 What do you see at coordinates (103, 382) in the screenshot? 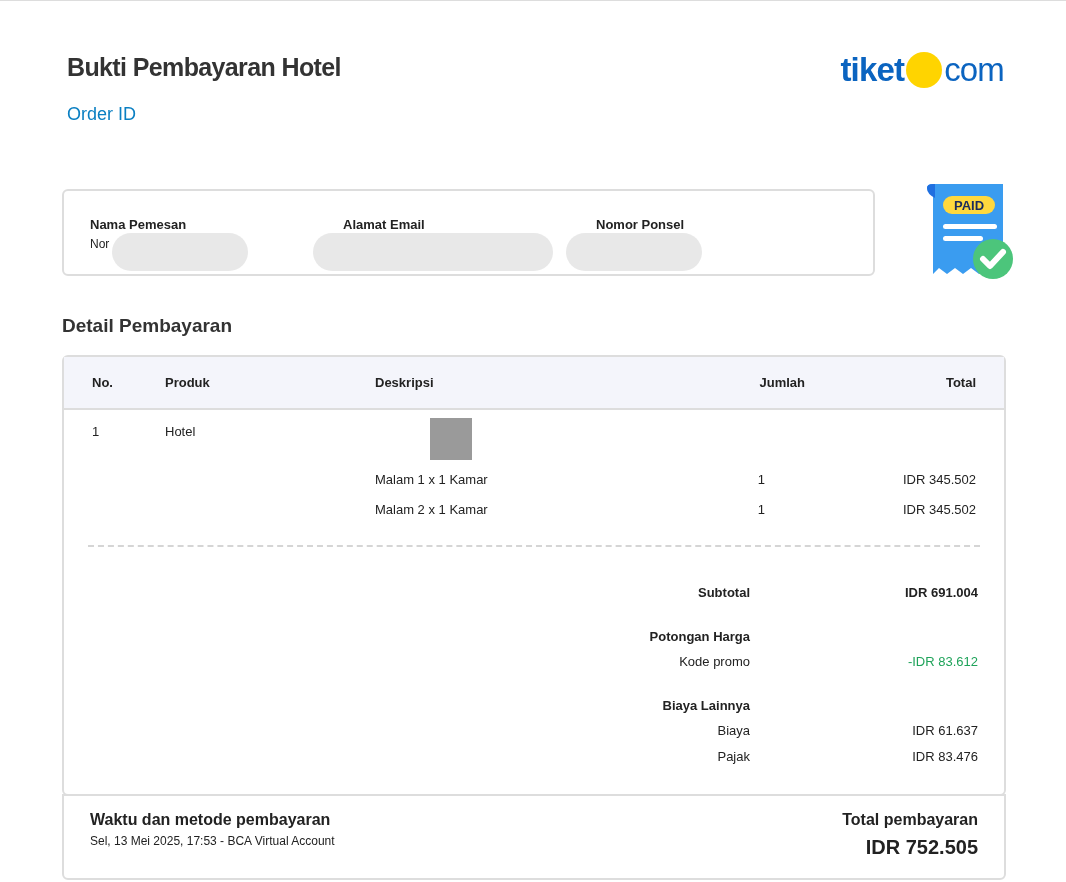
I see `column-header: No.` at bounding box center [103, 382].